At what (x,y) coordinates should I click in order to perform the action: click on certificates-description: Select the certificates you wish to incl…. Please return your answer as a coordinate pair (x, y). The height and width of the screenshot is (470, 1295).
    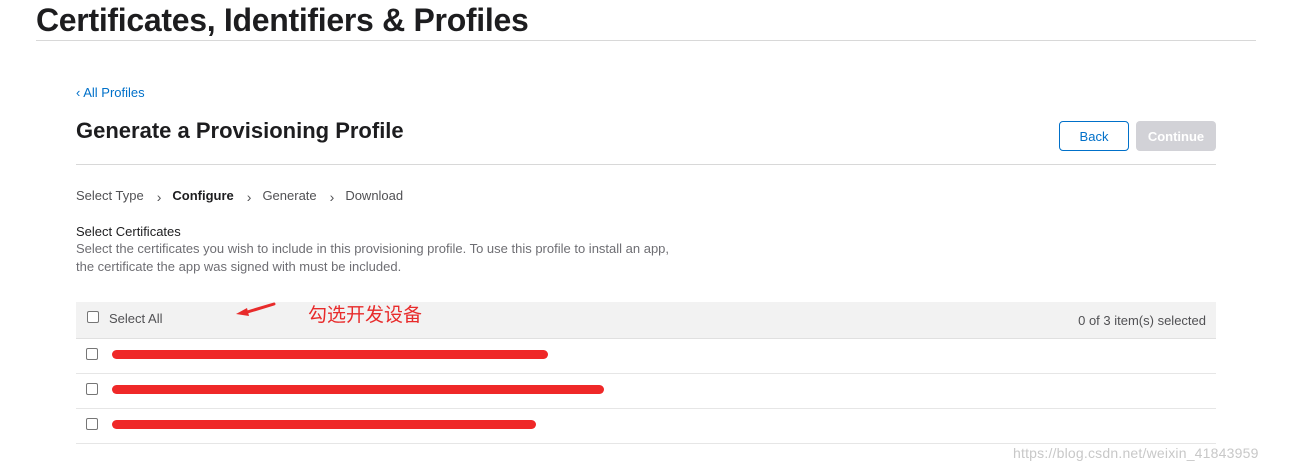
    Looking at the image, I should click on (373, 257).